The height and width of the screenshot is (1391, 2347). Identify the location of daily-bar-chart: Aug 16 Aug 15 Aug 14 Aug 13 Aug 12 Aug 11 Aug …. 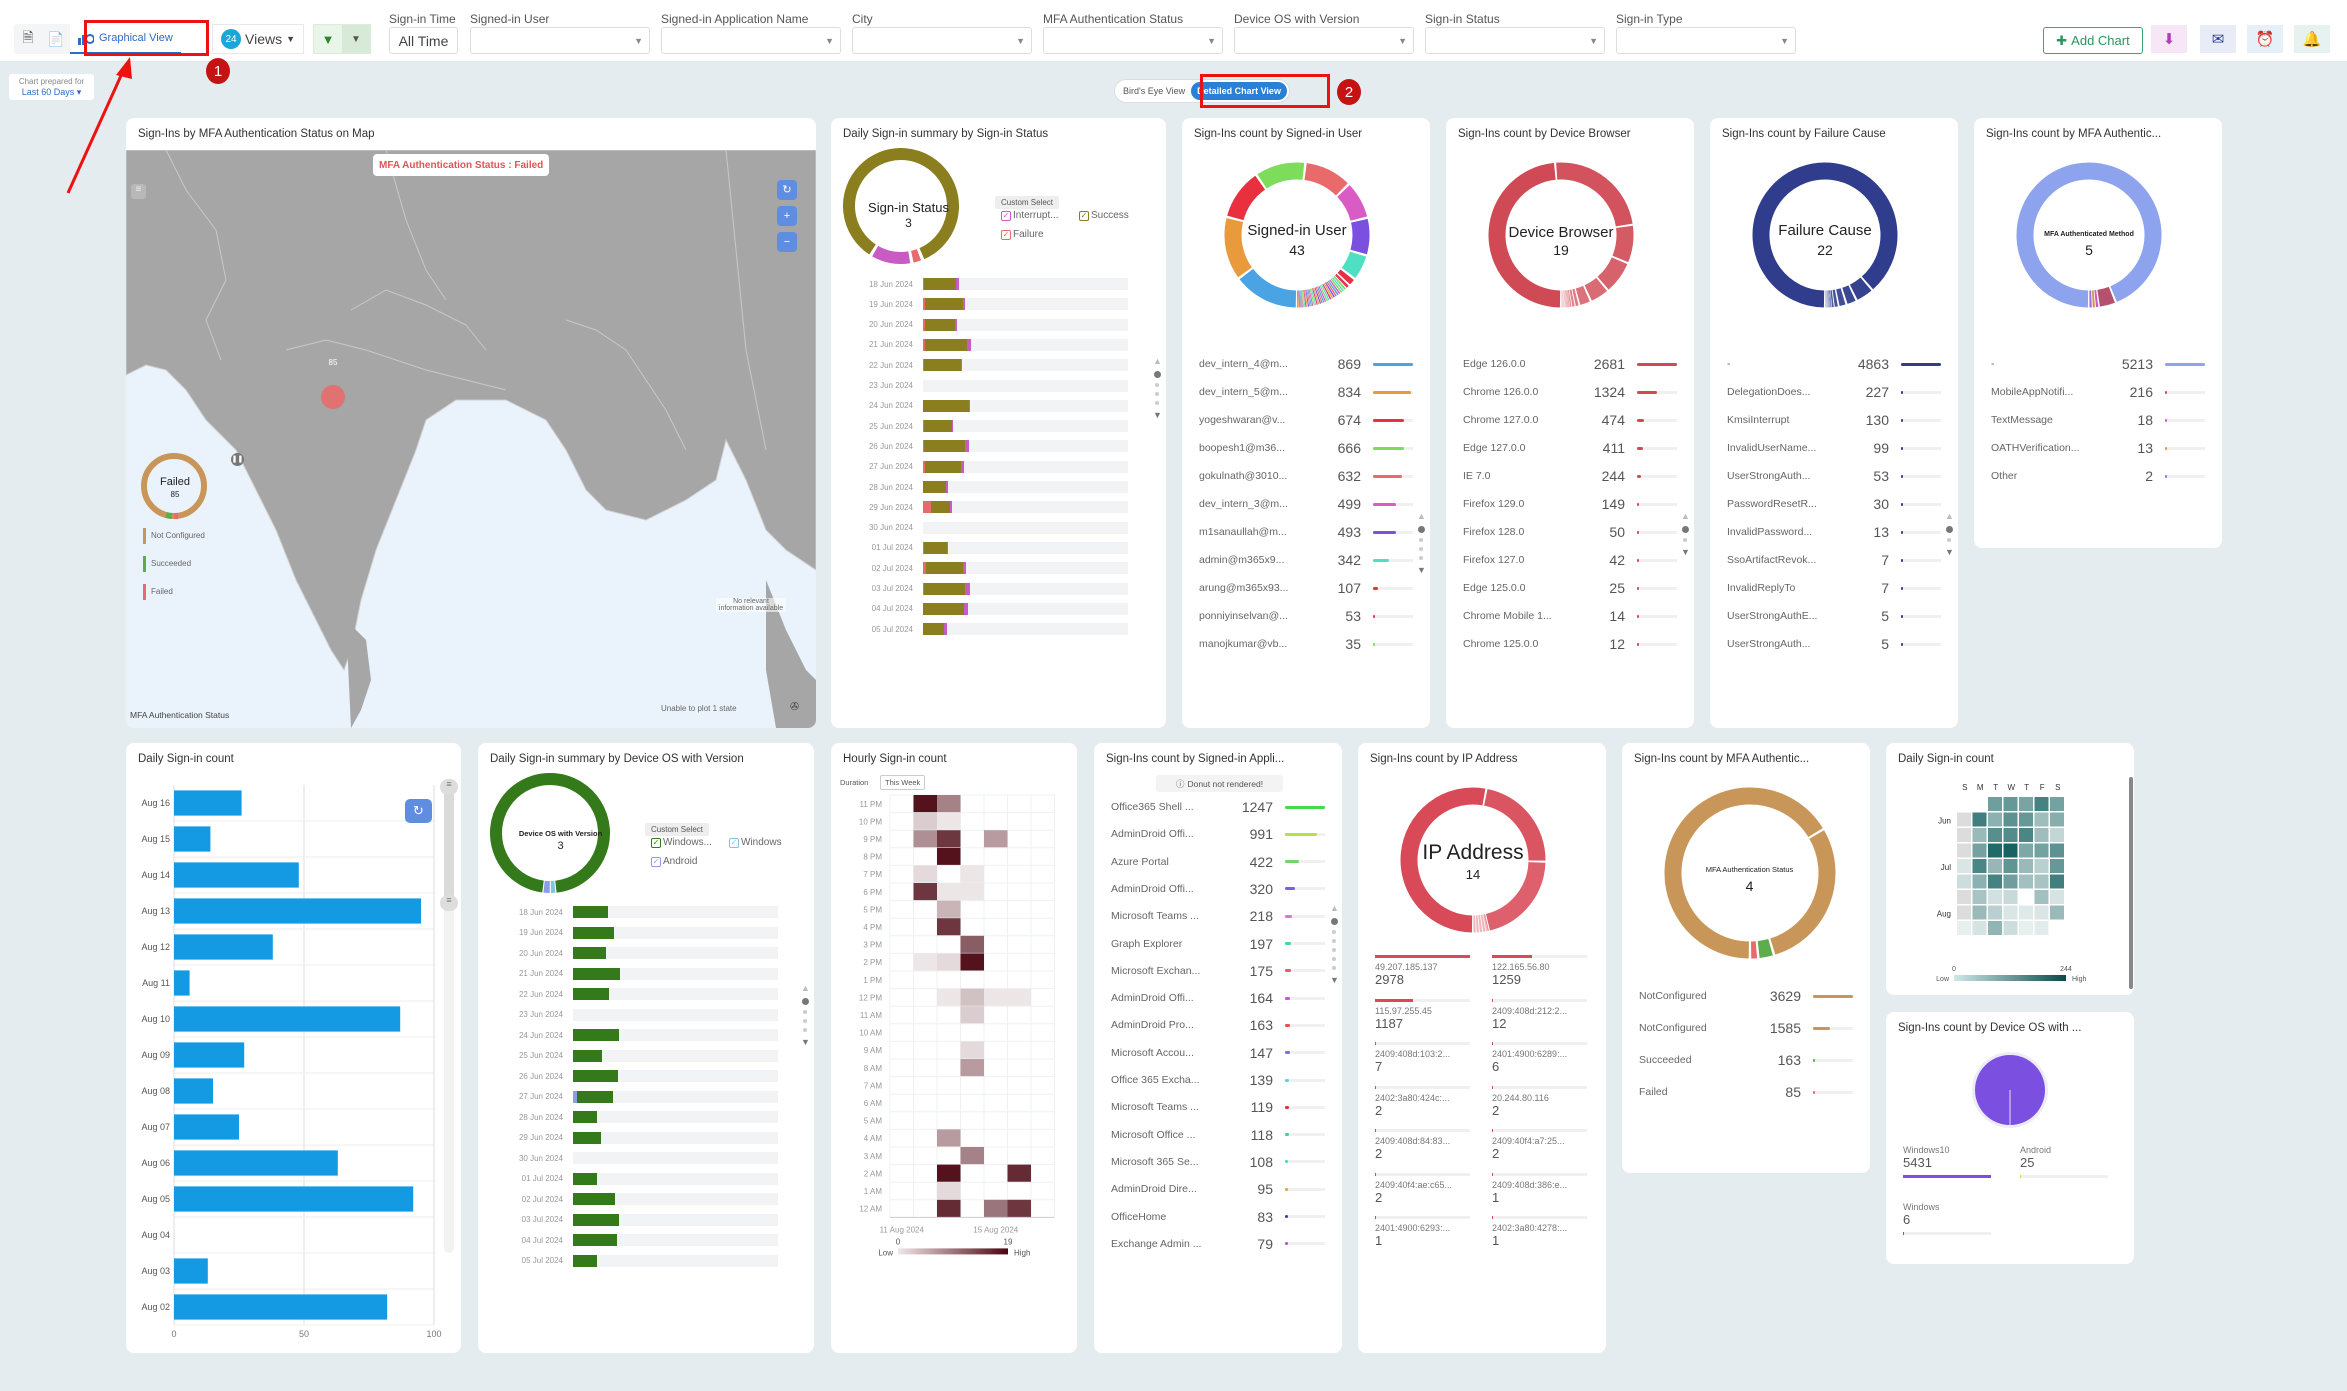
(293, 1063).